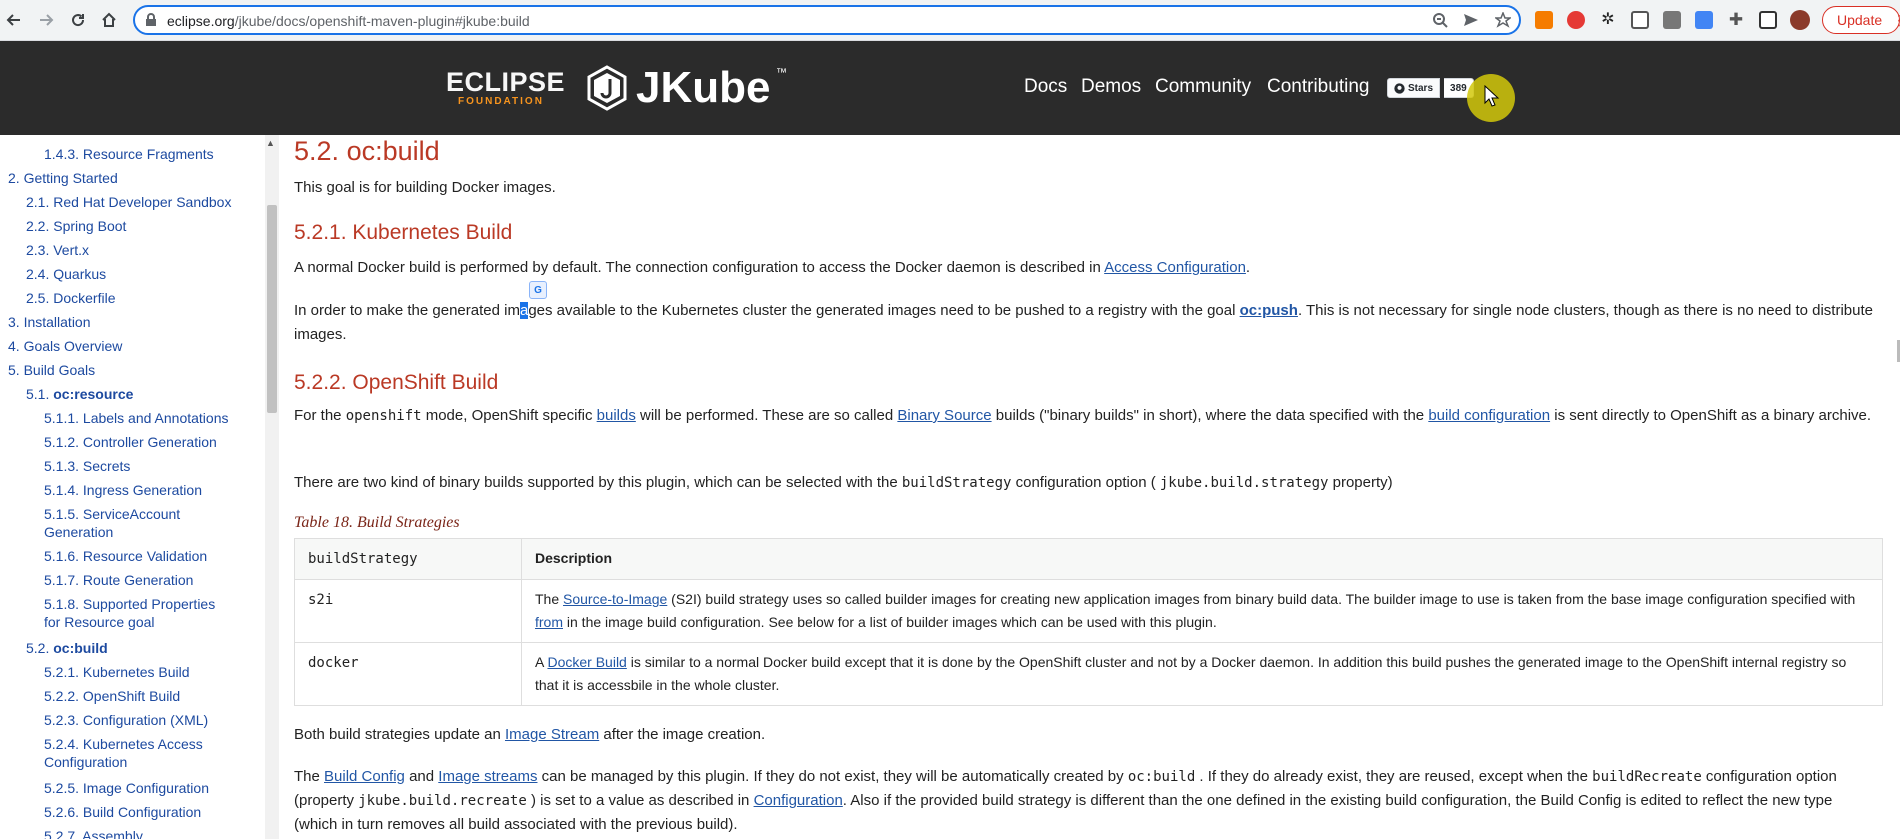  Describe the element at coordinates (549, 622) in the screenshot. I see `from-link: from` at that location.